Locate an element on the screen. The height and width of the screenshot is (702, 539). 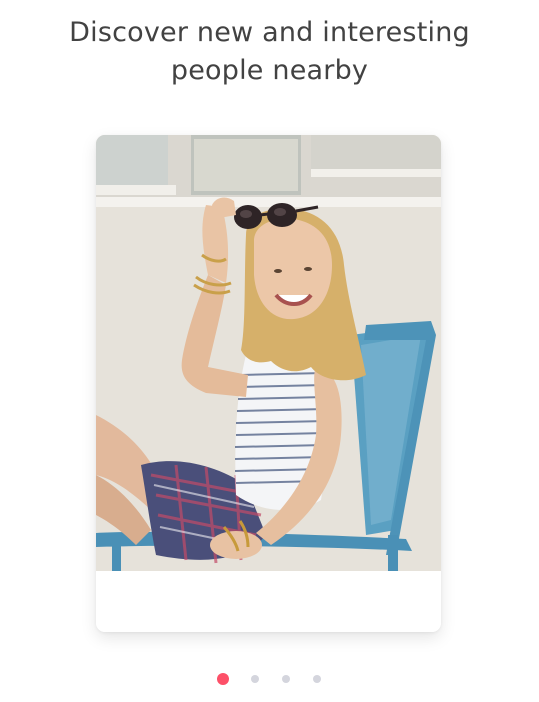
headline-line-1: Discover new and interesting is located at coordinates (269, 32).